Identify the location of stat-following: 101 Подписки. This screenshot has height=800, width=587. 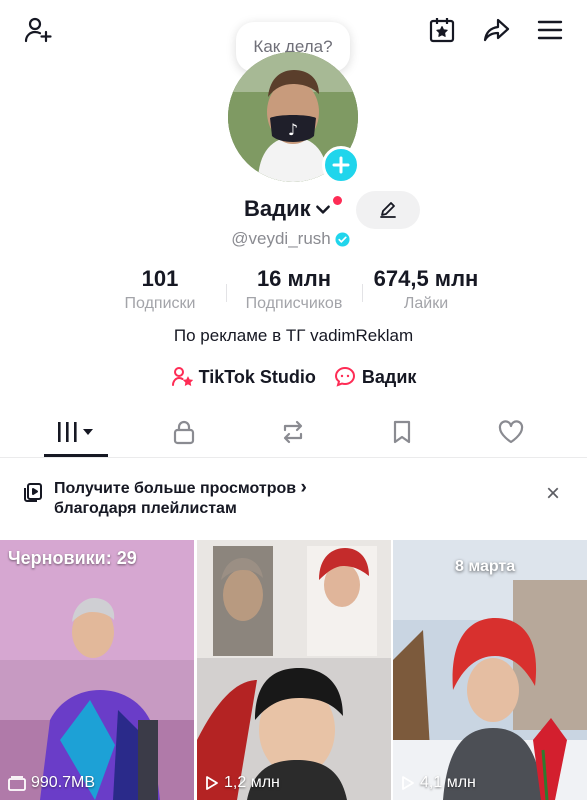
(160, 289).